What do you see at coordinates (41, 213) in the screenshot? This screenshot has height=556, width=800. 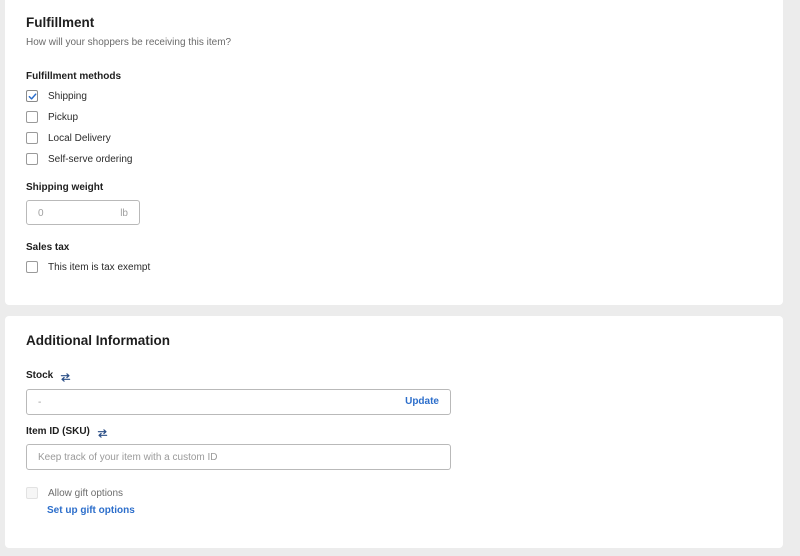 I see `shipping-weight-value: 0` at bounding box center [41, 213].